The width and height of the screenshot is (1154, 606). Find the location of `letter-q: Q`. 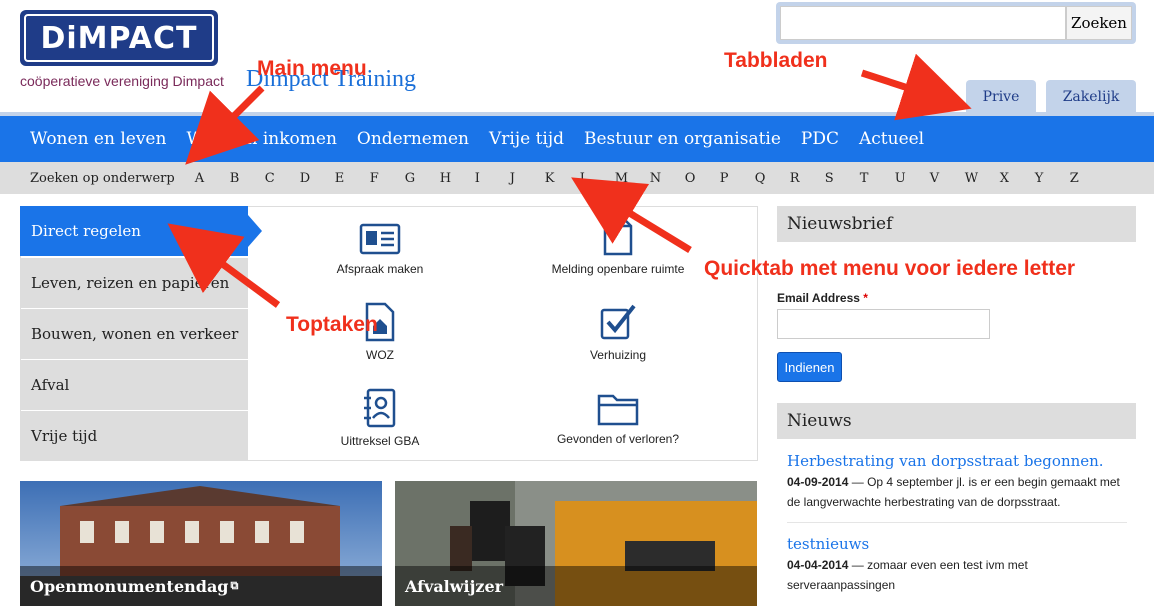

letter-q: Q is located at coordinates (772, 178).